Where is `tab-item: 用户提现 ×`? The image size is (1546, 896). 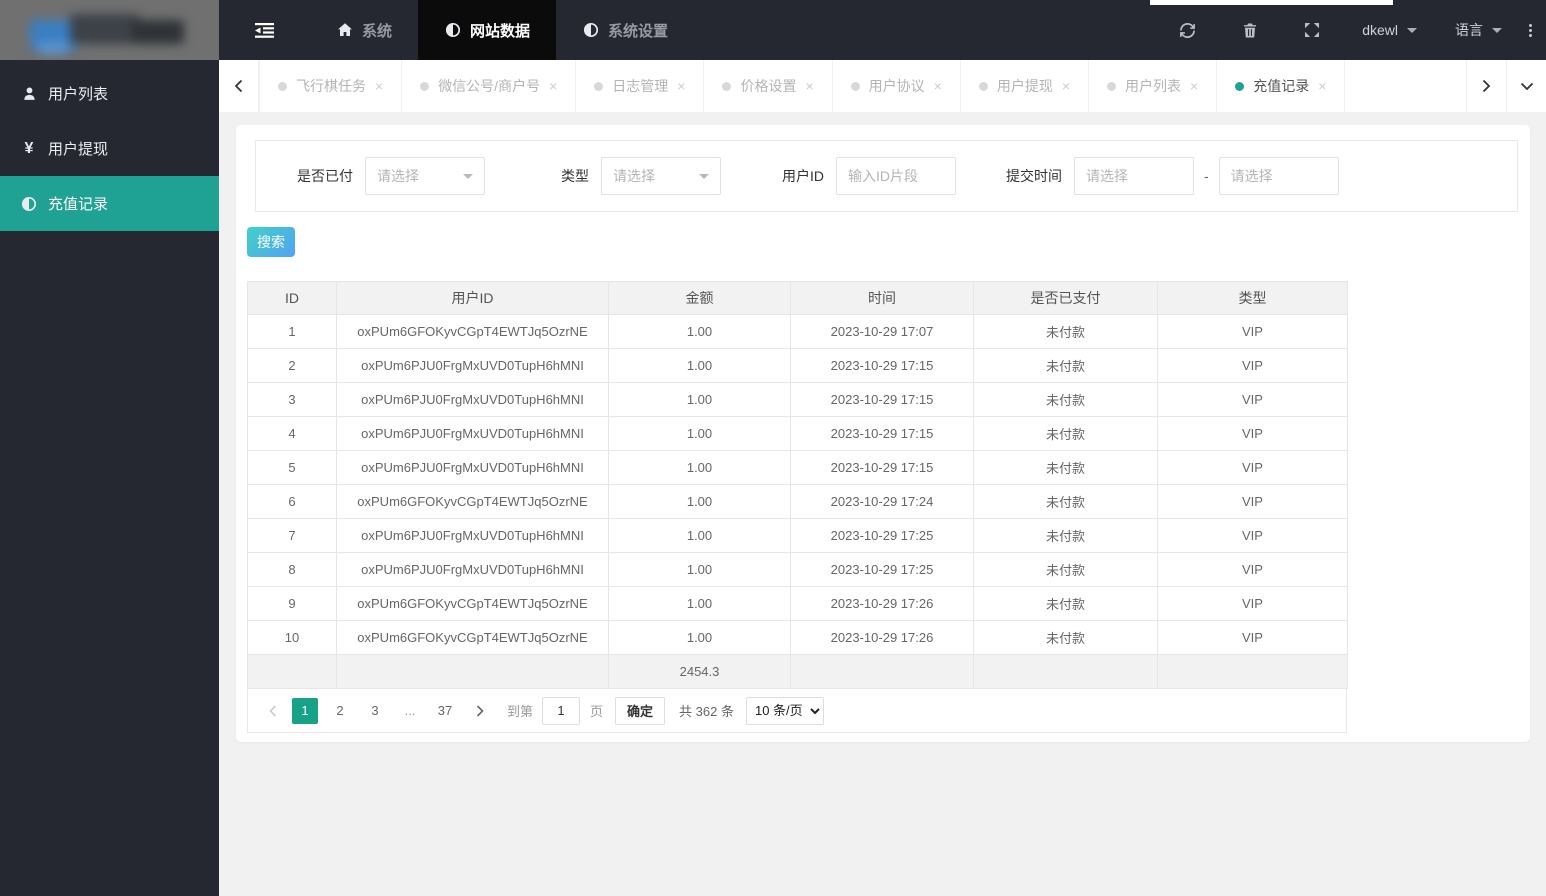
tab-item: 用户提现 × is located at coordinates (1025, 86).